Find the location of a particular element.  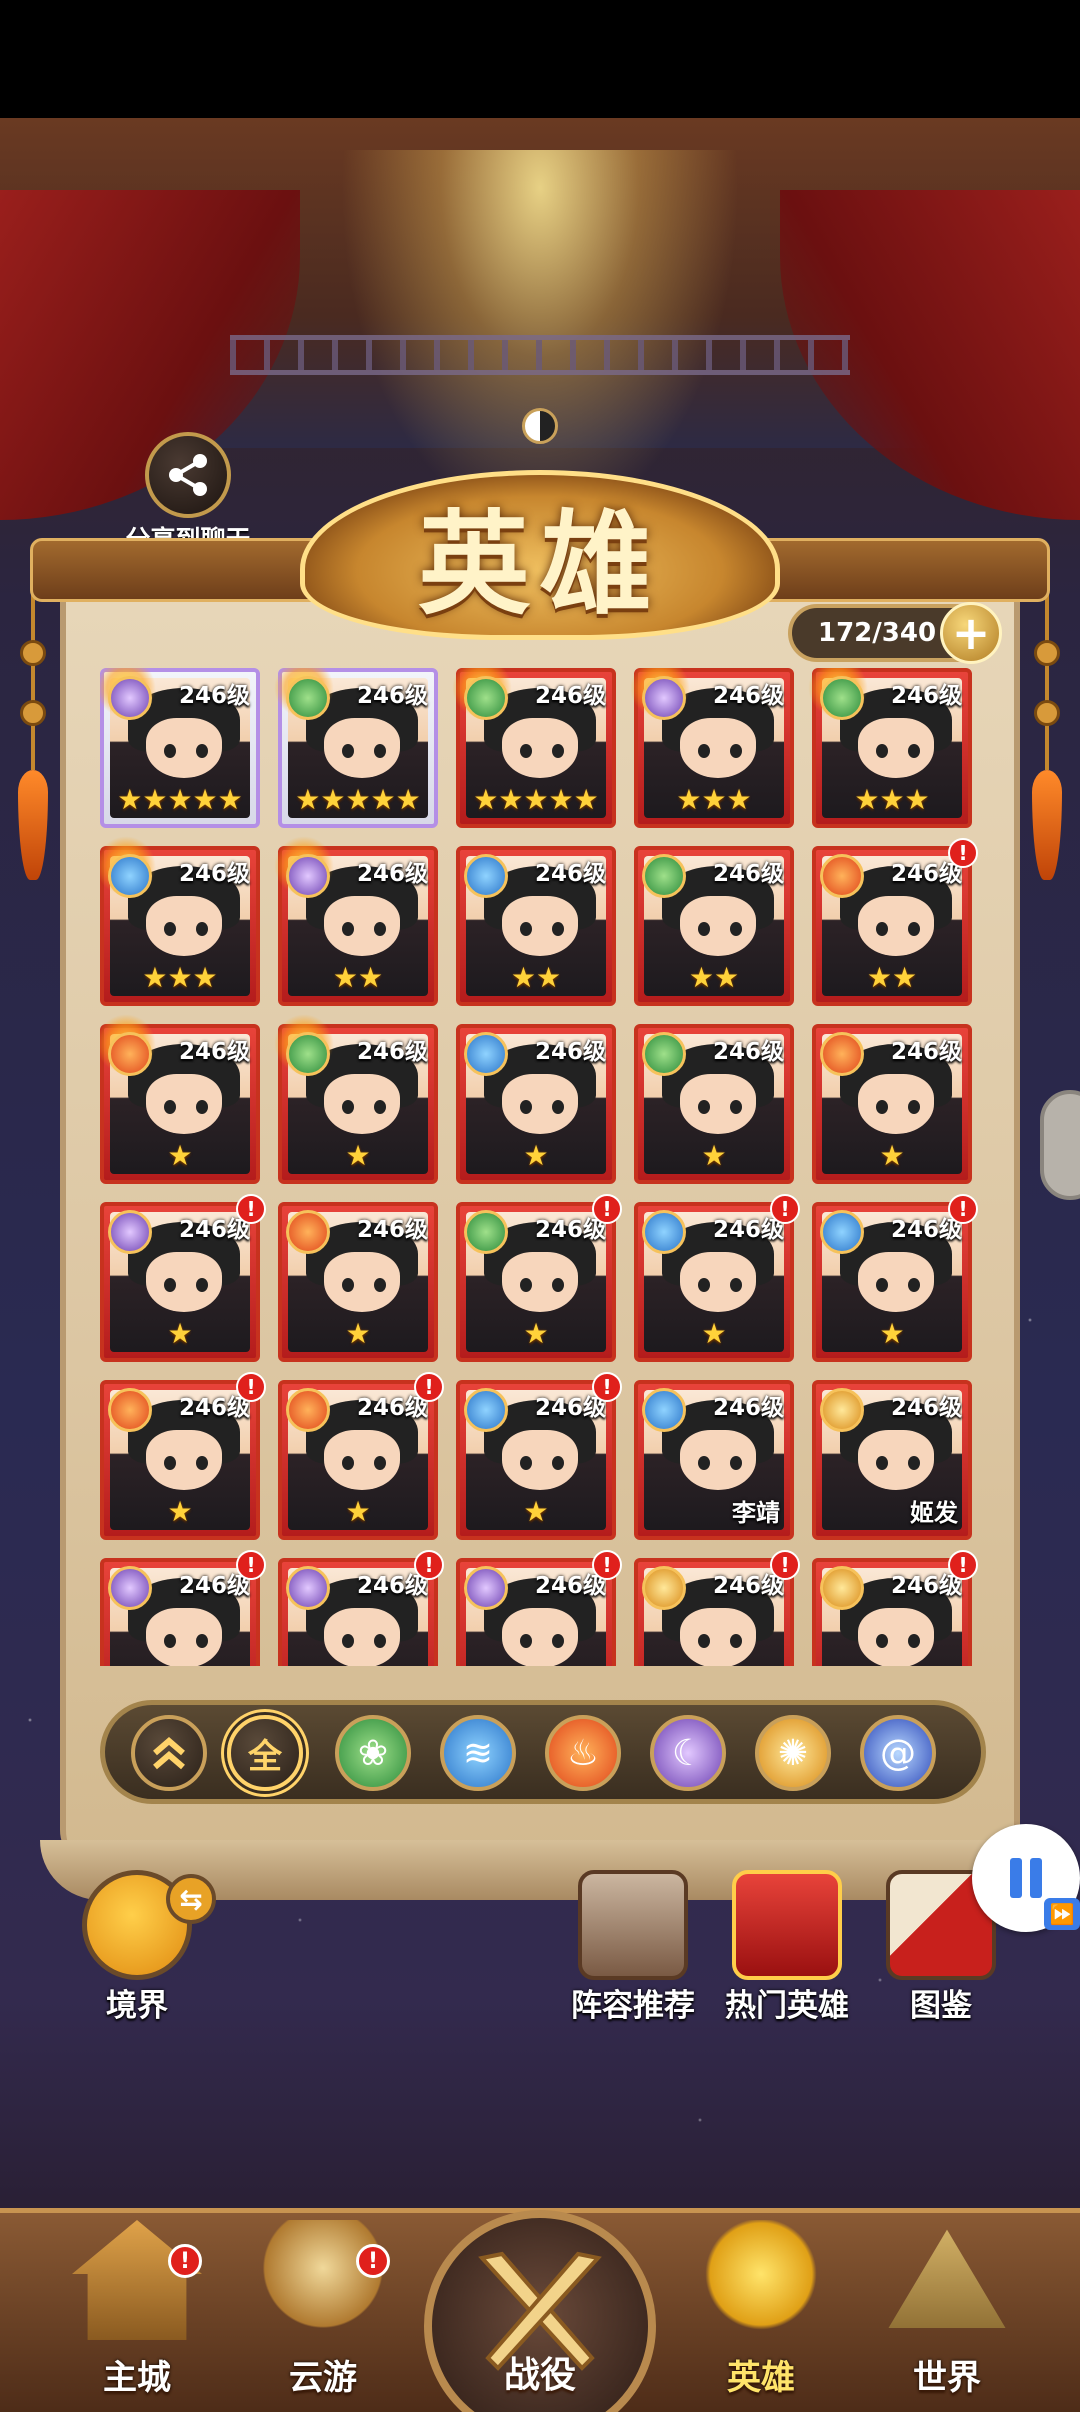

filter-sun-button: ✺ is located at coordinates (793, 1753).